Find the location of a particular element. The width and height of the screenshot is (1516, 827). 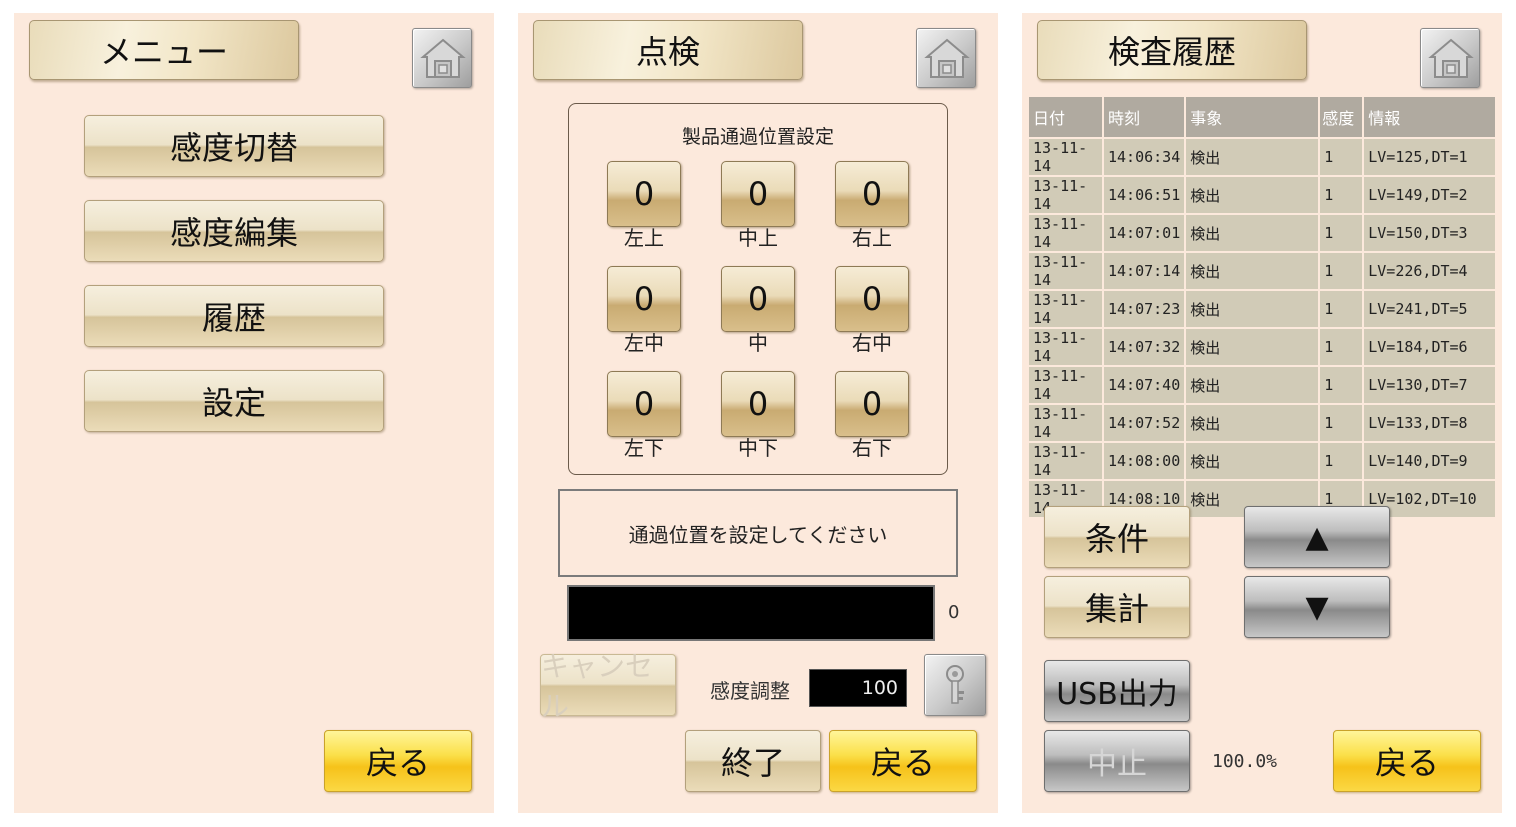

cancel-button: キャンセル is located at coordinates (608, 686).